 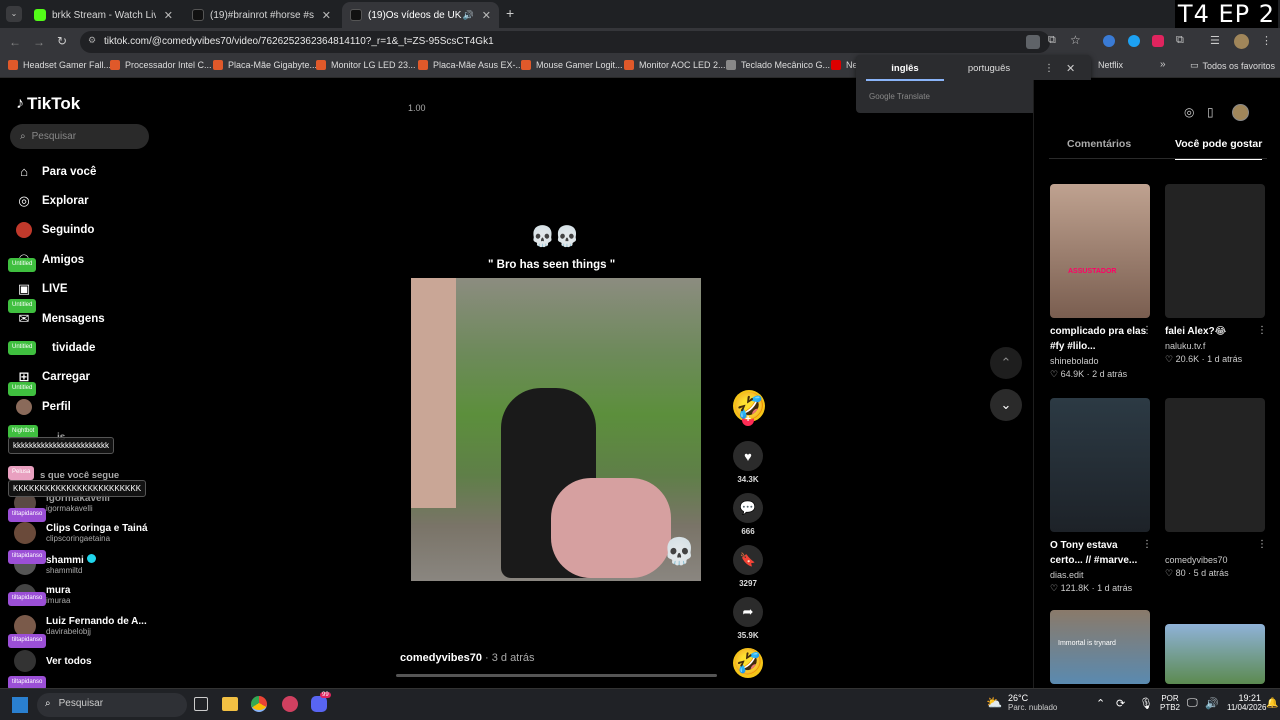 What do you see at coordinates (844, 65) in the screenshot?
I see `bookmark-item: Ne` at bounding box center [844, 65].